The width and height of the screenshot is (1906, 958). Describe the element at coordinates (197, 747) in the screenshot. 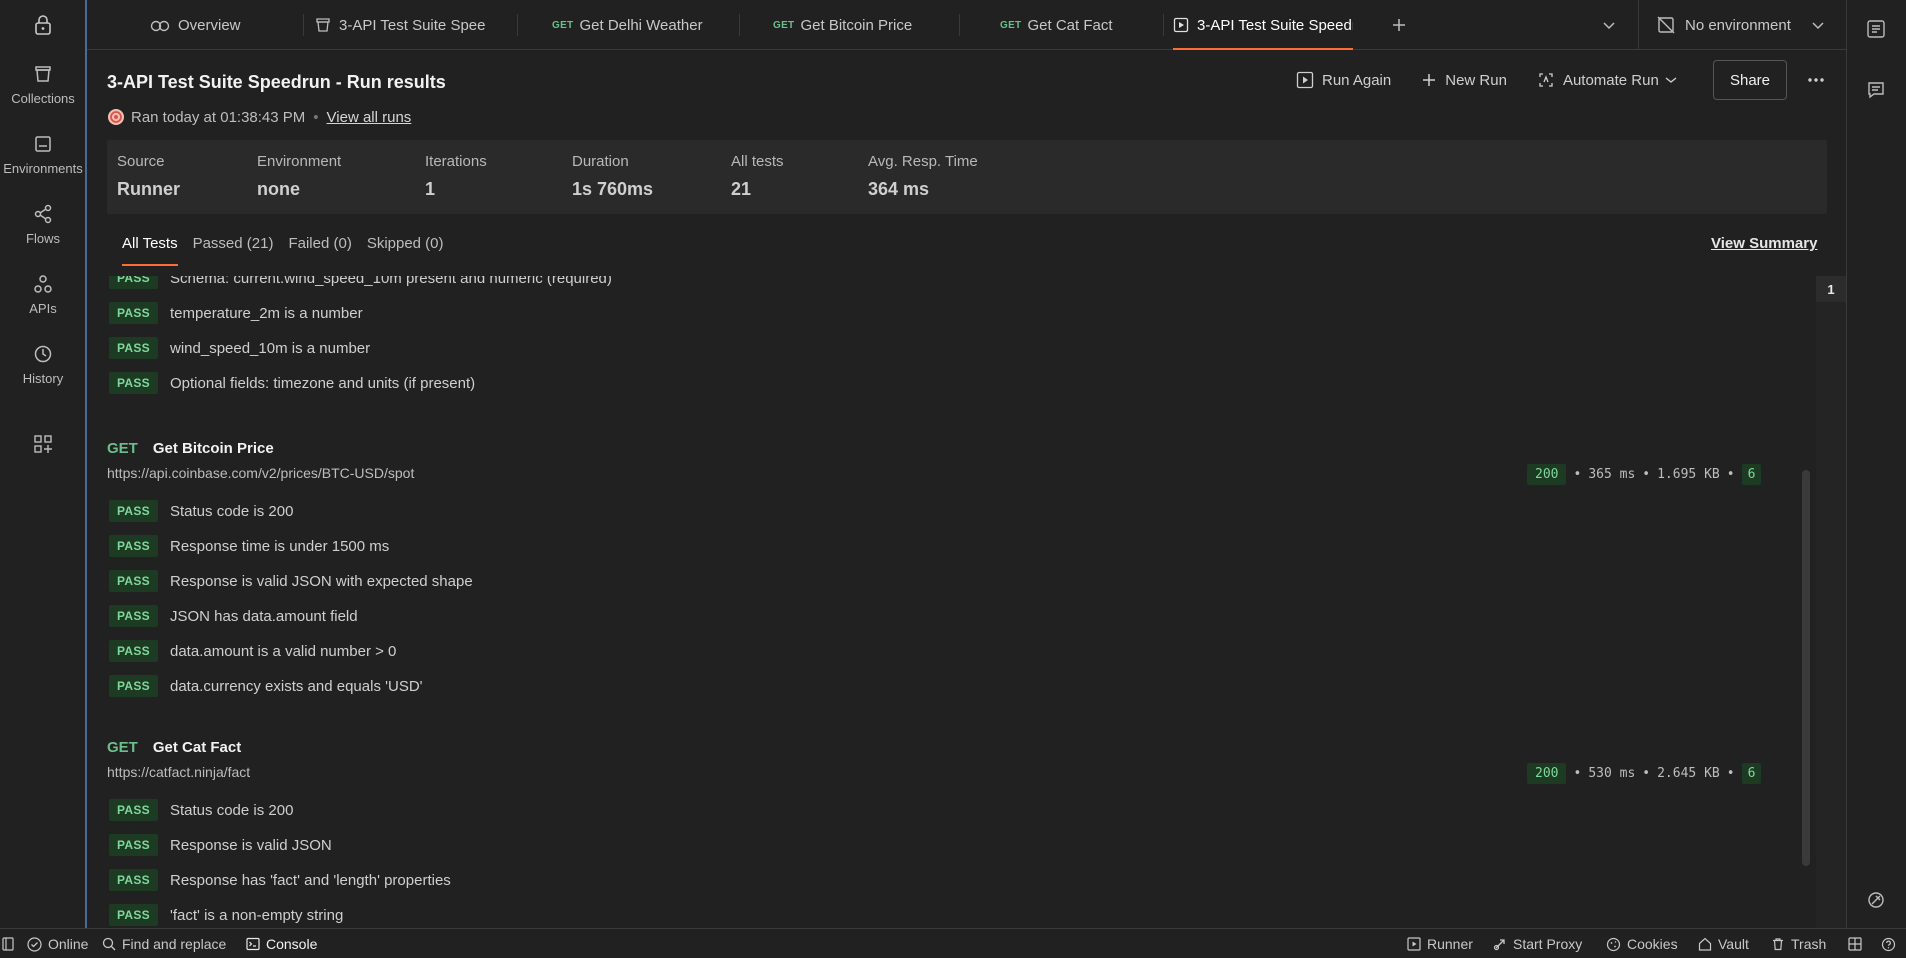

I see `request-name: Get Cat Fact` at that location.